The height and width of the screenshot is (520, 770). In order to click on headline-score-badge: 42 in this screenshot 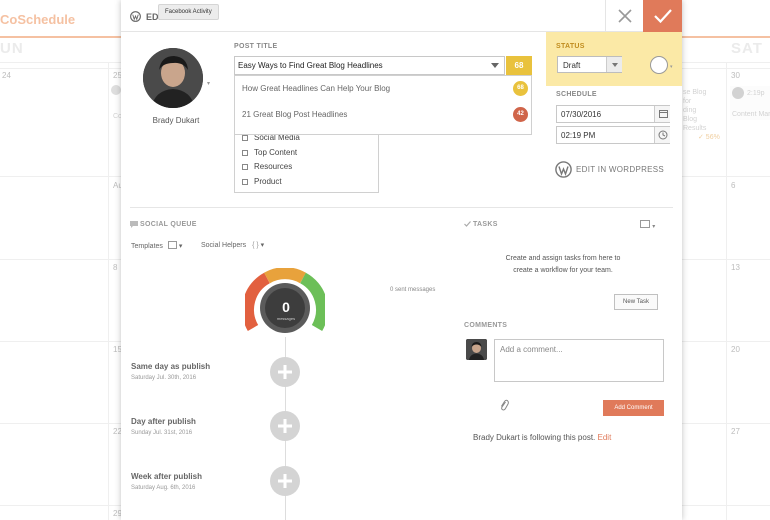, I will do `click(520, 114)`.